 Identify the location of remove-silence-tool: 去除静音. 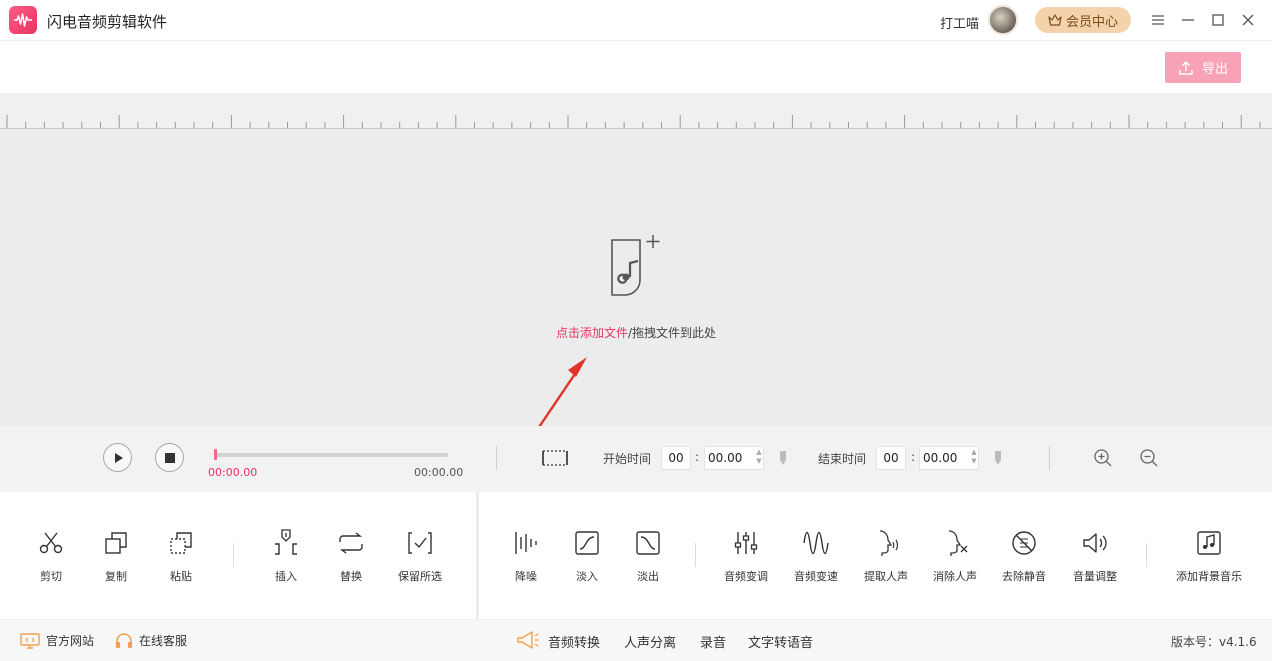
(1024, 556).